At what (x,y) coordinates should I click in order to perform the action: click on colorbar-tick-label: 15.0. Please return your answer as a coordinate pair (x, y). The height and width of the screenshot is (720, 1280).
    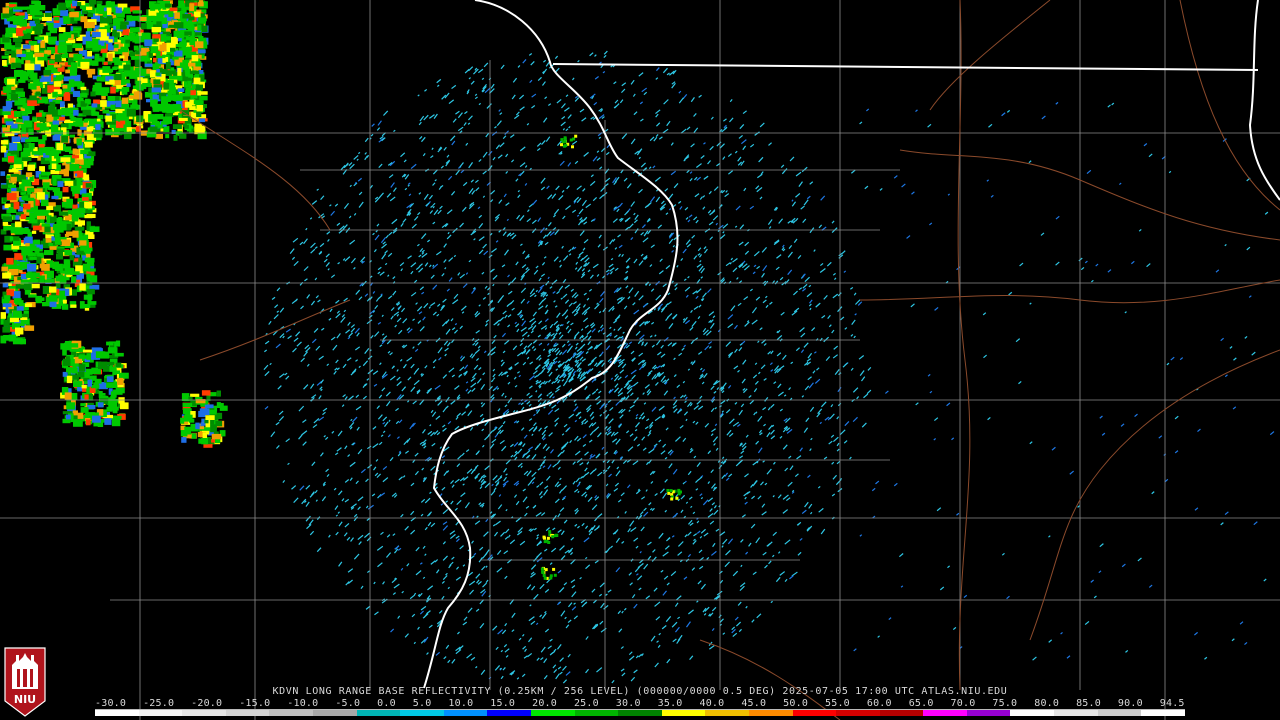
    Looking at the image, I should click on (503, 703).